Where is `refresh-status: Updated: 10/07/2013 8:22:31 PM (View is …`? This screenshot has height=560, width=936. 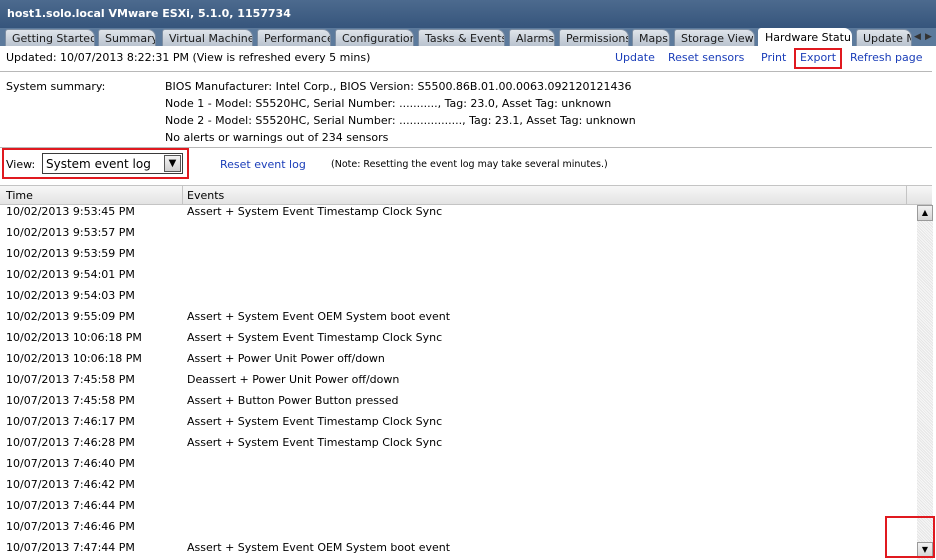 refresh-status: Updated: 10/07/2013 8:22:31 PM (View is … is located at coordinates (188, 57).